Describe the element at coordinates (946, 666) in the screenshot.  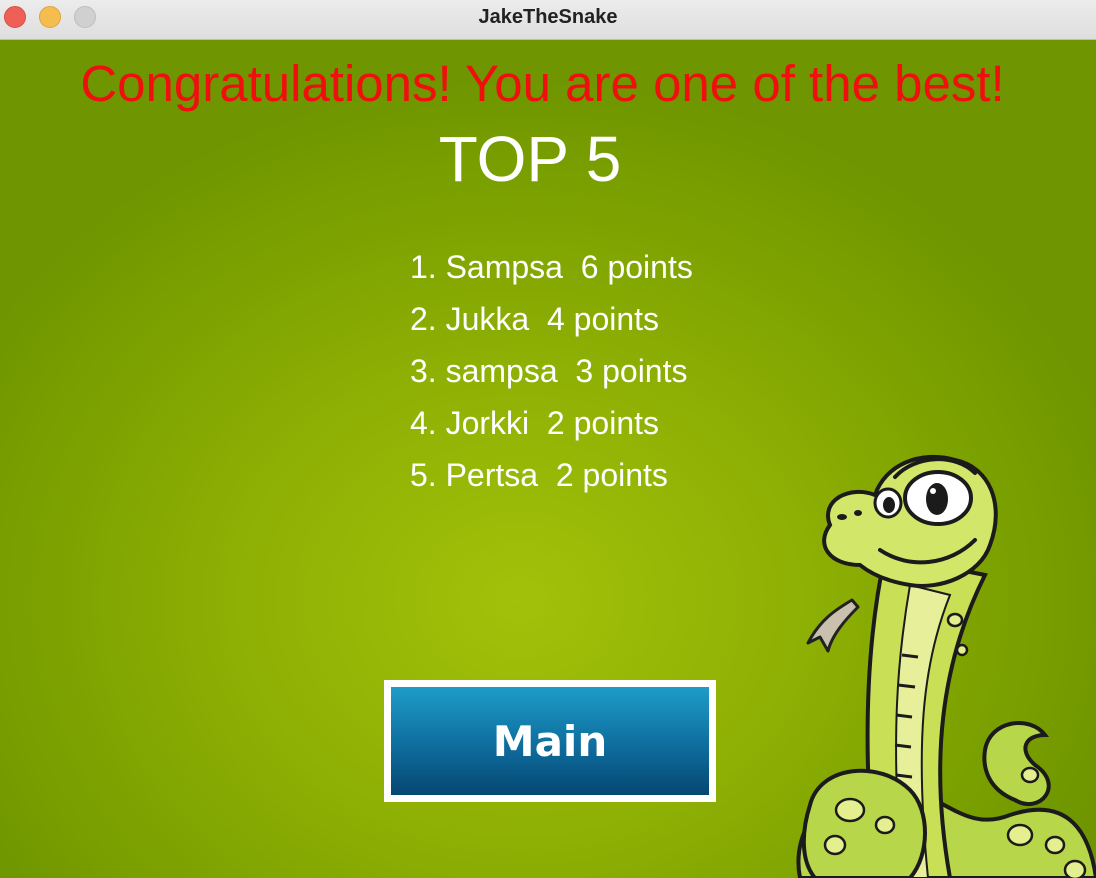
I see `snake-mascot-icon` at that location.